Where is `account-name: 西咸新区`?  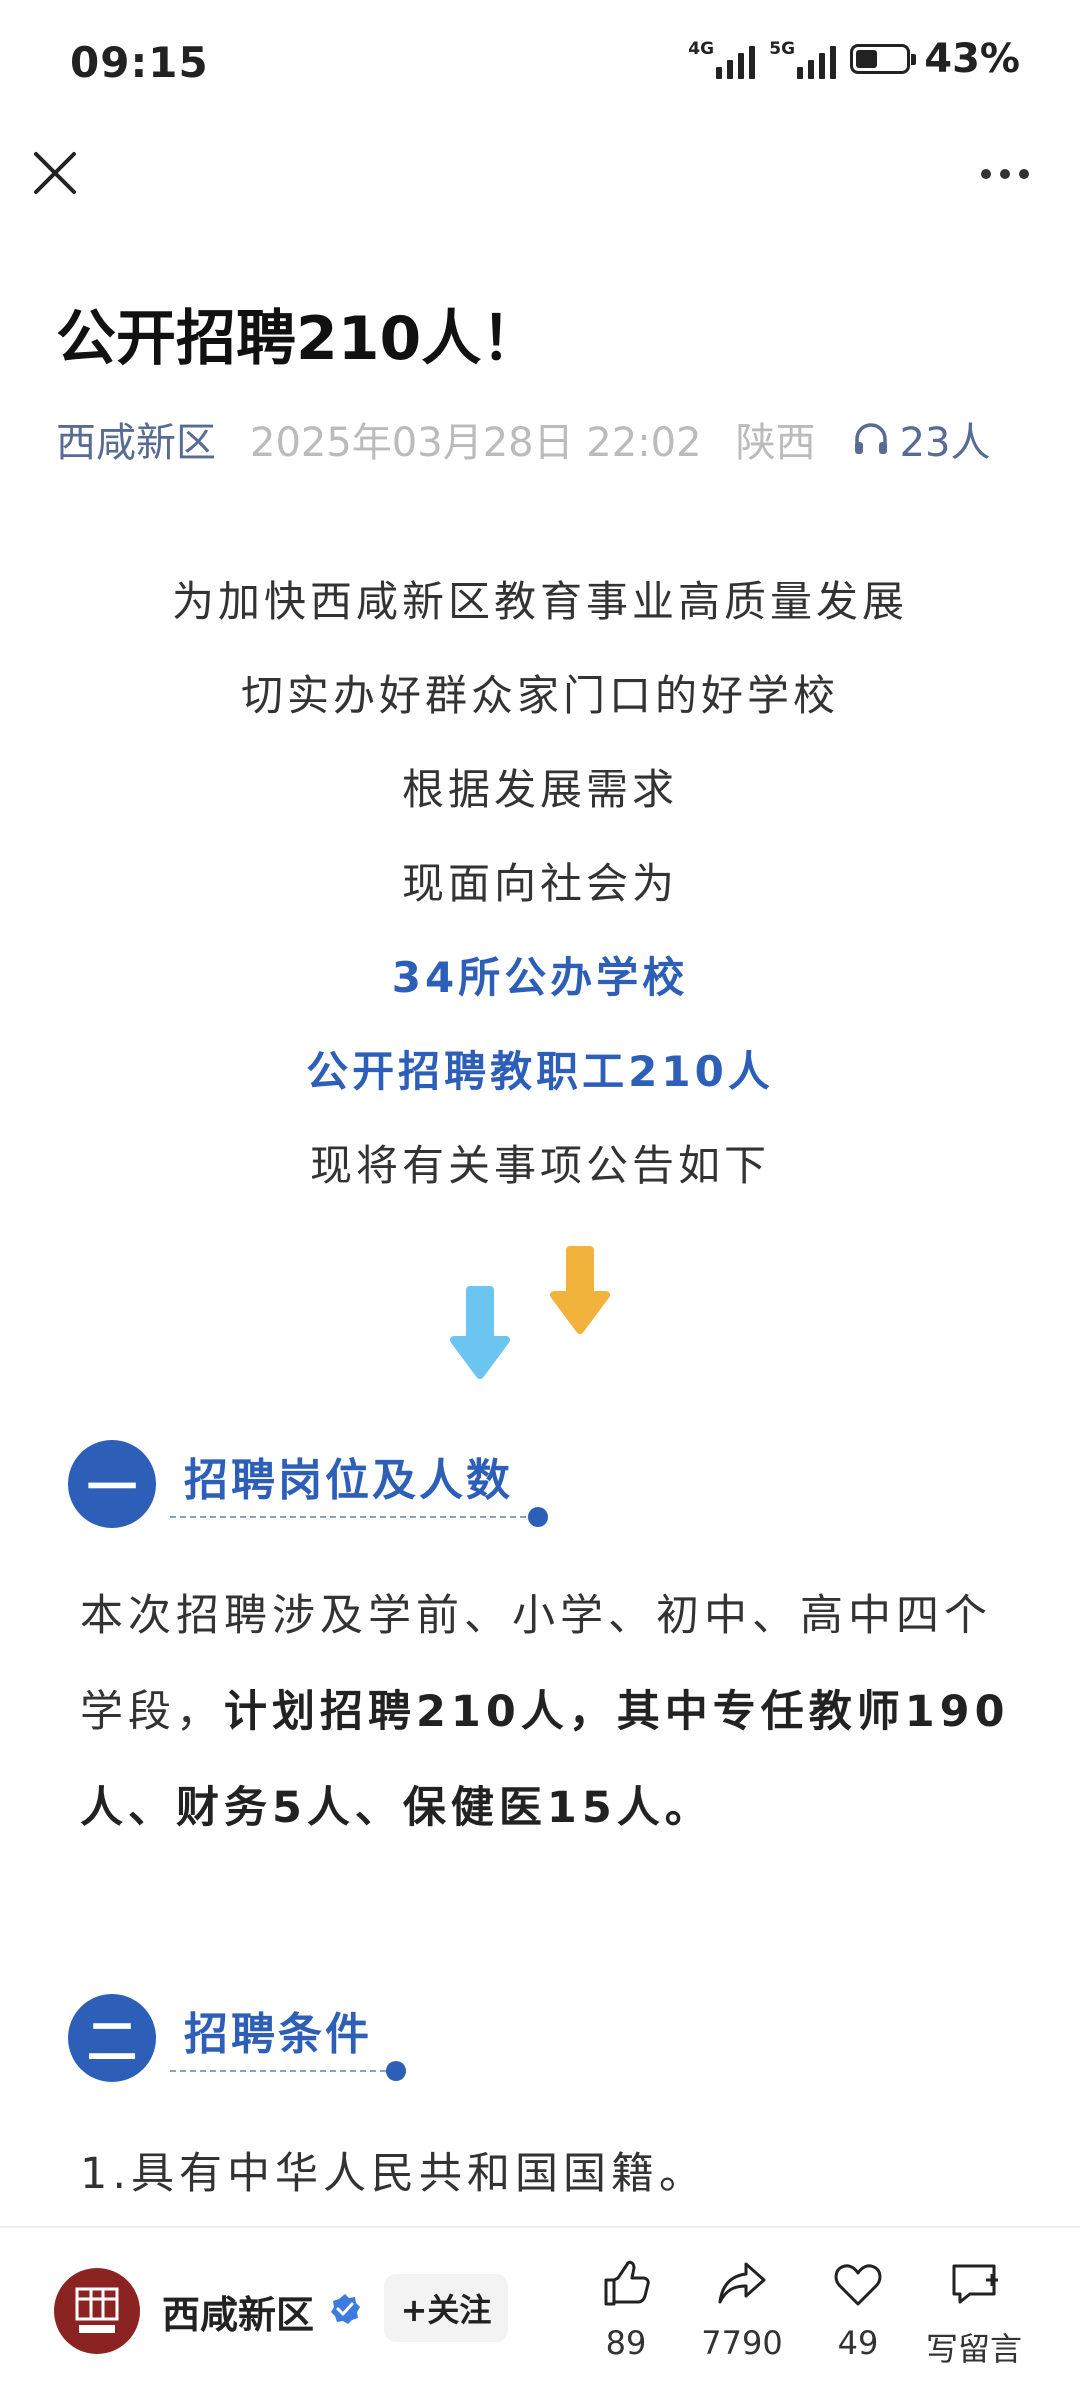 account-name: 西咸新区 is located at coordinates (238, 2311).